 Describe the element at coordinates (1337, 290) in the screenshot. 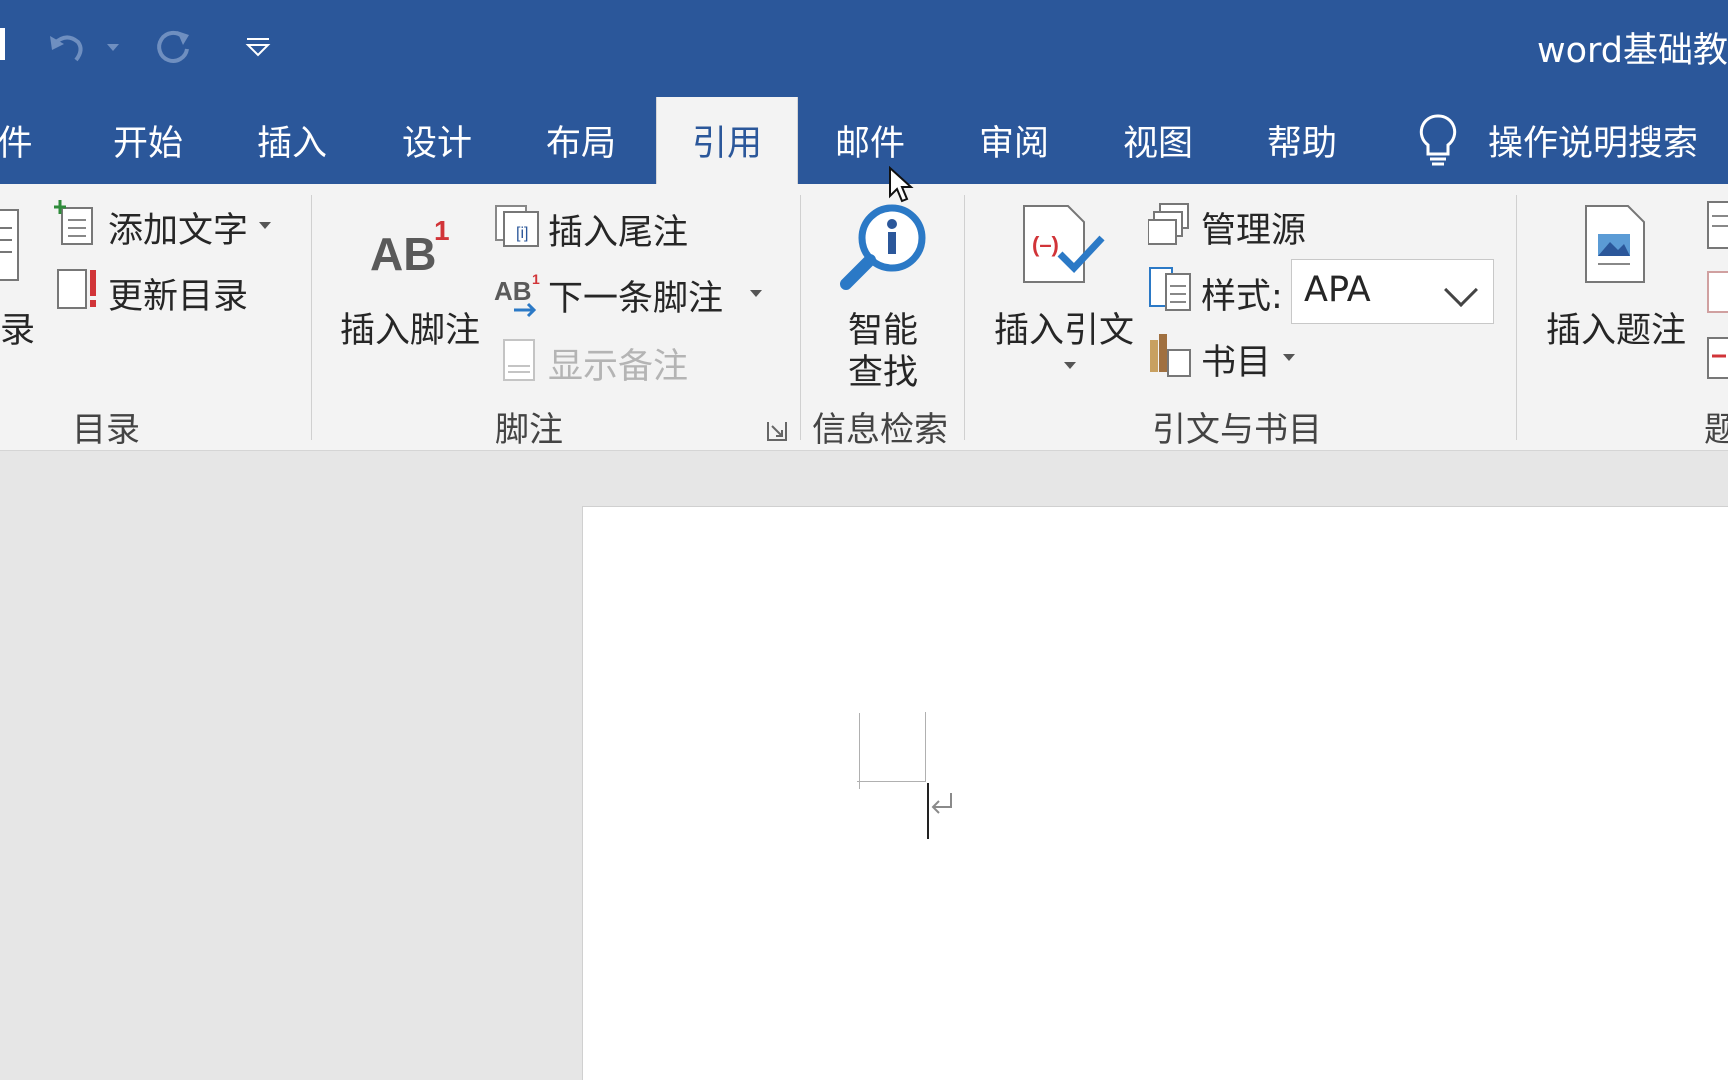

I see `citation-style-value: APA` at that location.